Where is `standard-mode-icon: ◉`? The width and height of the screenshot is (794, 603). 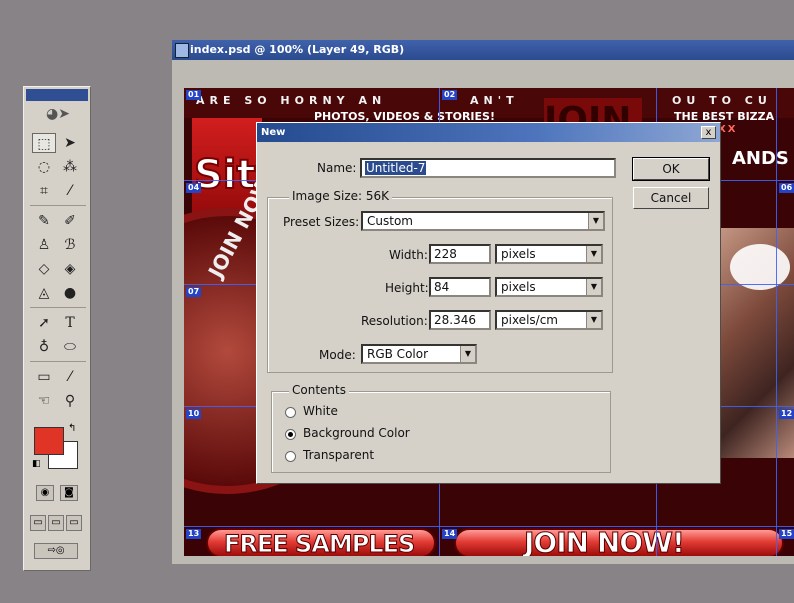 standard-mode-icon: ◉ is located at coordinates (45, 493).